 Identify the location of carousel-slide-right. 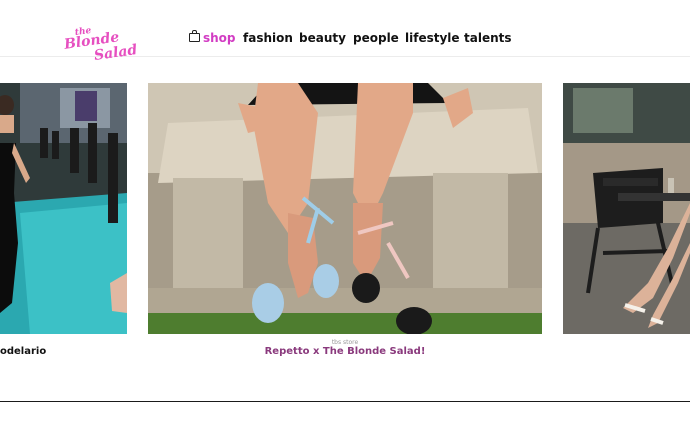
(626, 208).